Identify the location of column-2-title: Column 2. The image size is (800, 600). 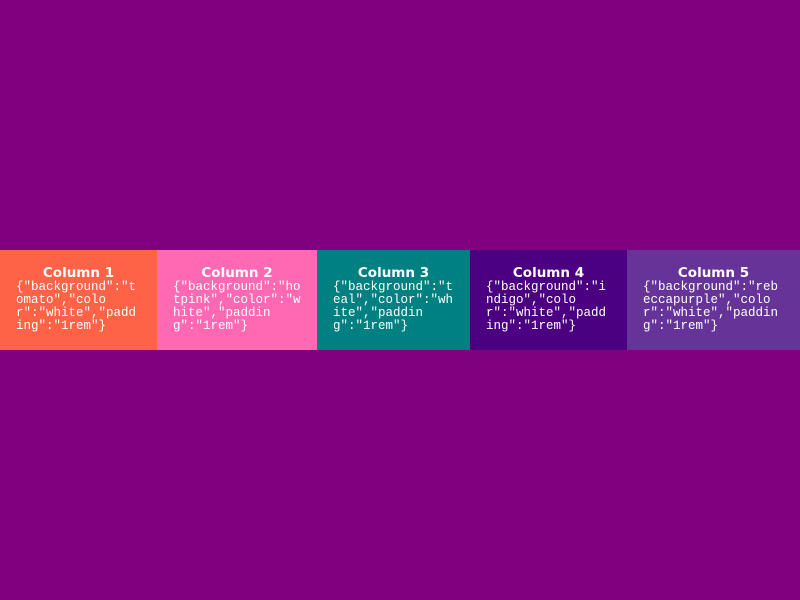
(237, 273).